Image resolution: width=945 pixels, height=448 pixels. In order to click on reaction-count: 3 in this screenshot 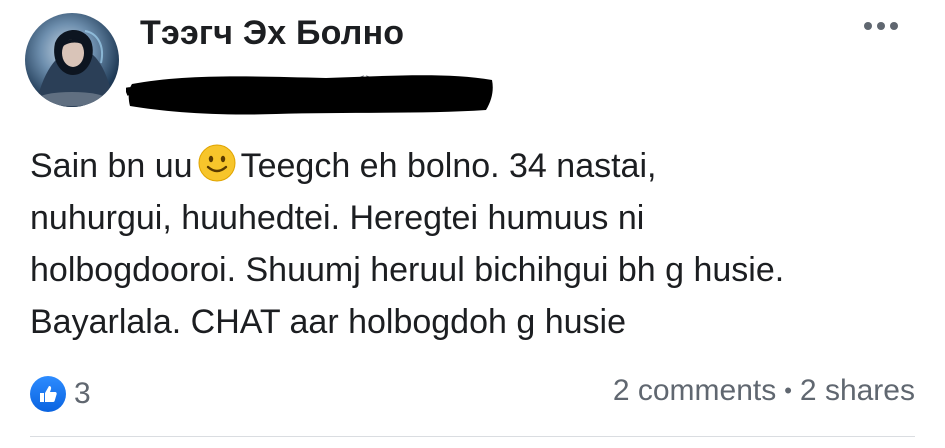, I will do `click(82, 393)`.